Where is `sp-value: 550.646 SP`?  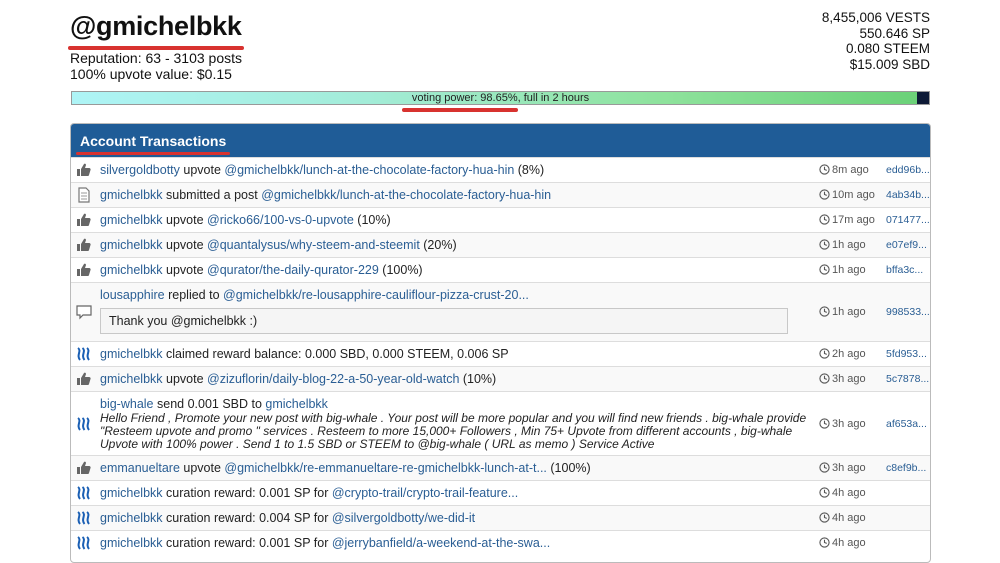 sp-value: 550.646 SP is located at coordinates (894, 33).